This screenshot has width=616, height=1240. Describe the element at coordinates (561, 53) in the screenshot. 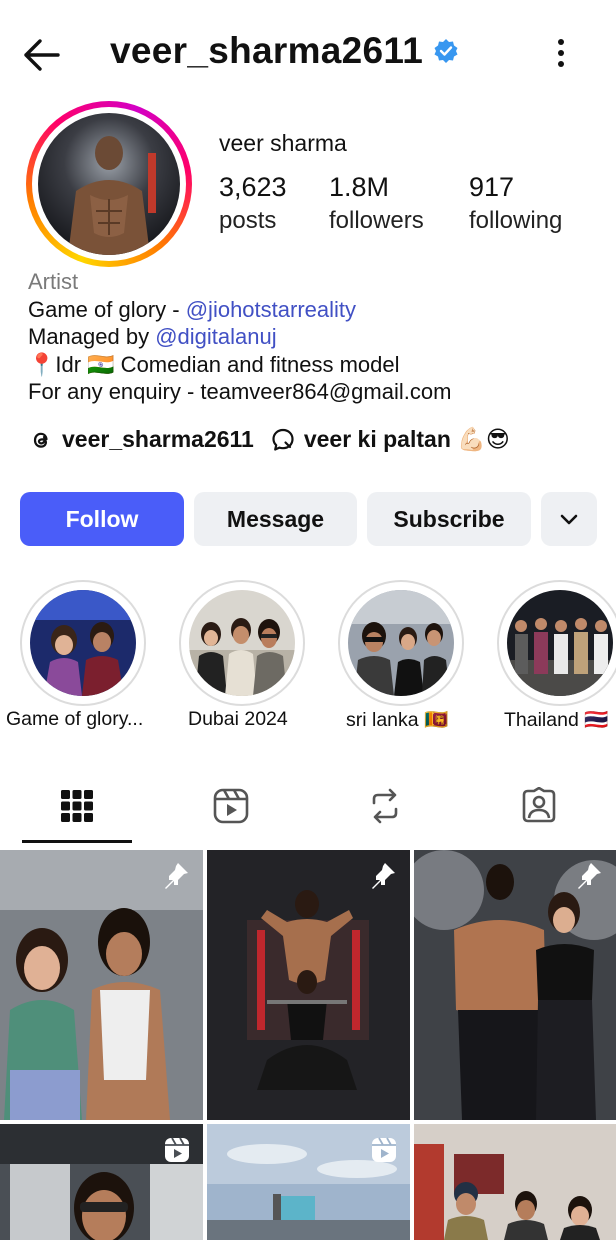

I see `more-options-icon` at that location.